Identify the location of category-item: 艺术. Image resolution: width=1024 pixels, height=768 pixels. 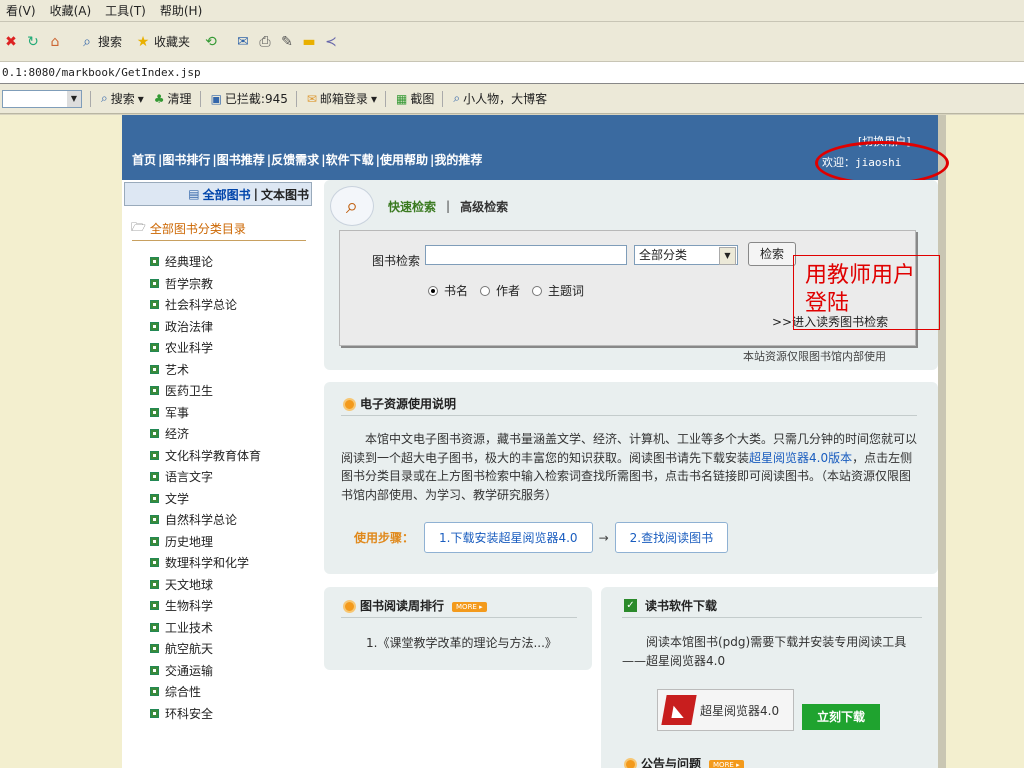
(205, 370).